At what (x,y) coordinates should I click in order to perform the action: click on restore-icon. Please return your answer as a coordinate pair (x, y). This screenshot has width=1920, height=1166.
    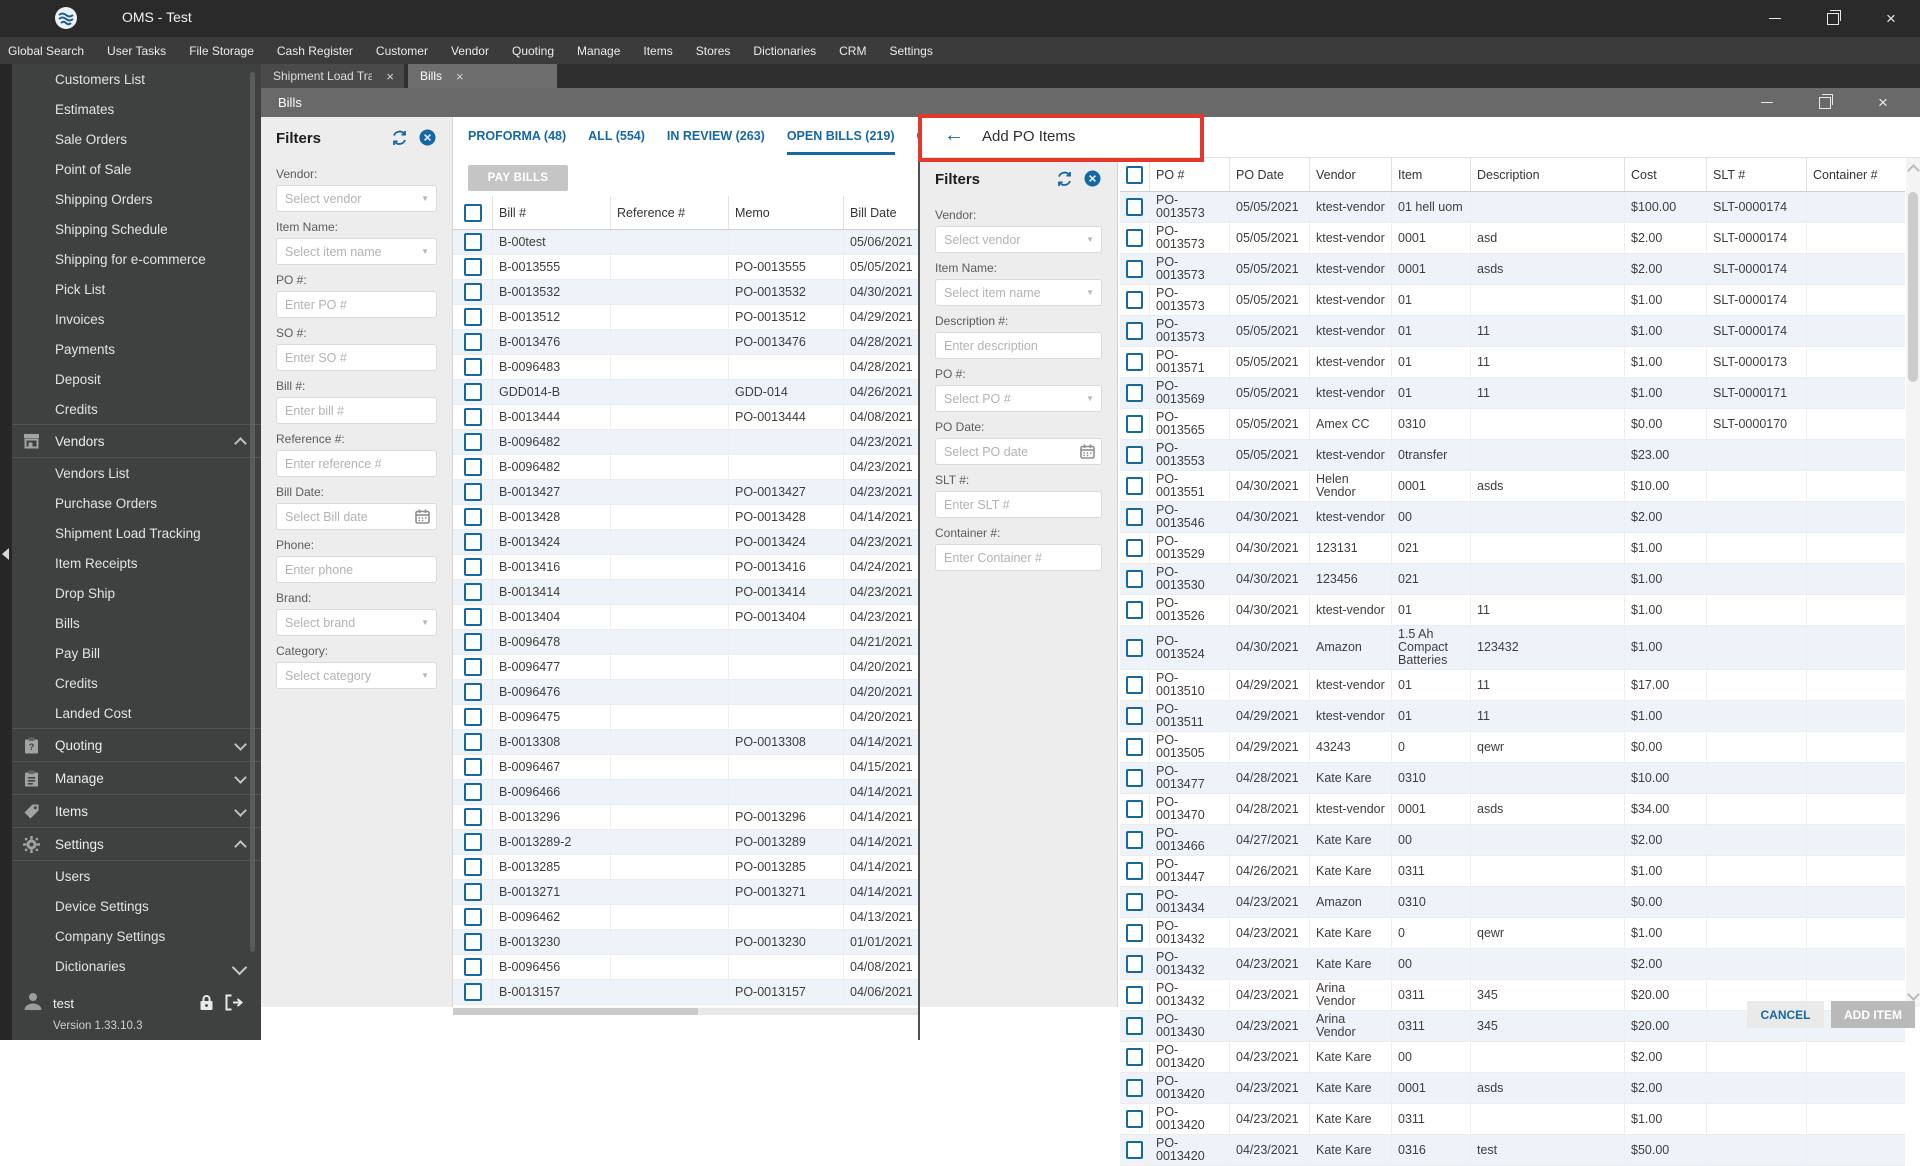
    Looking at the image, I should click on (1825, 102).